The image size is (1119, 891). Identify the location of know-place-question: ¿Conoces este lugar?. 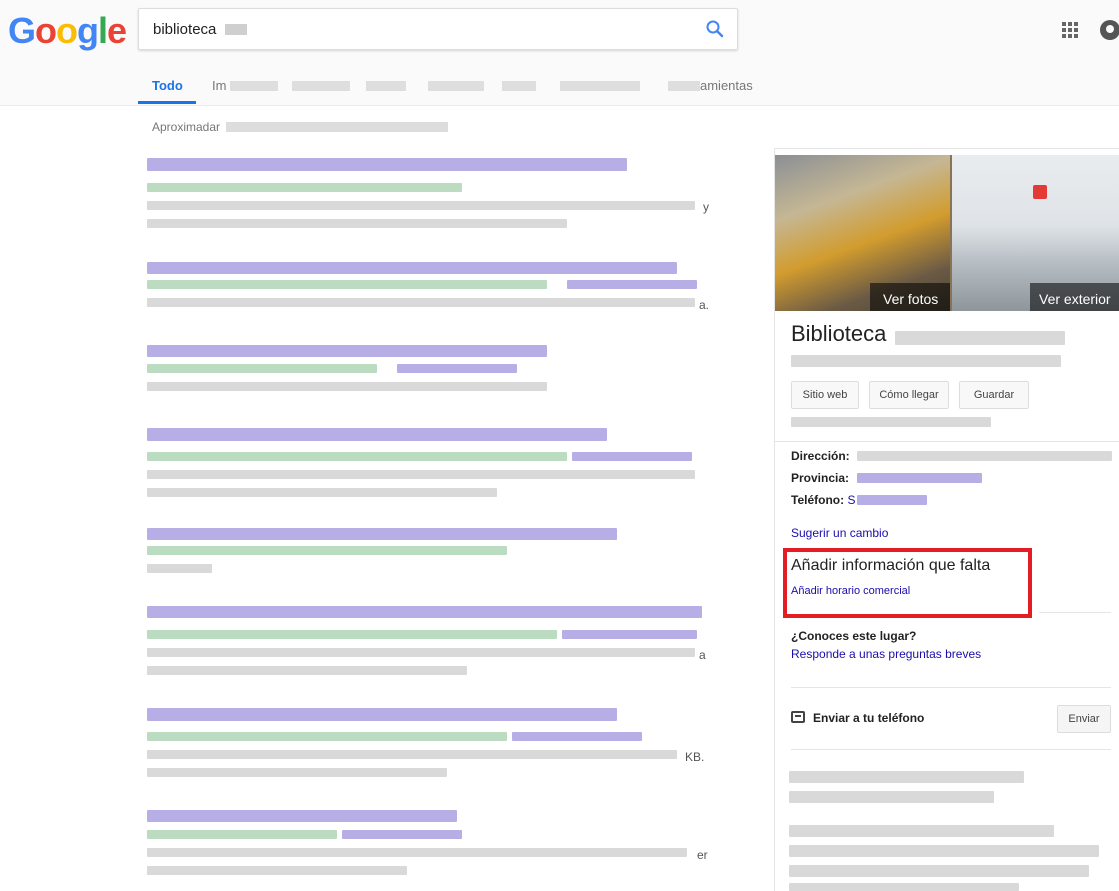
(854, 636).